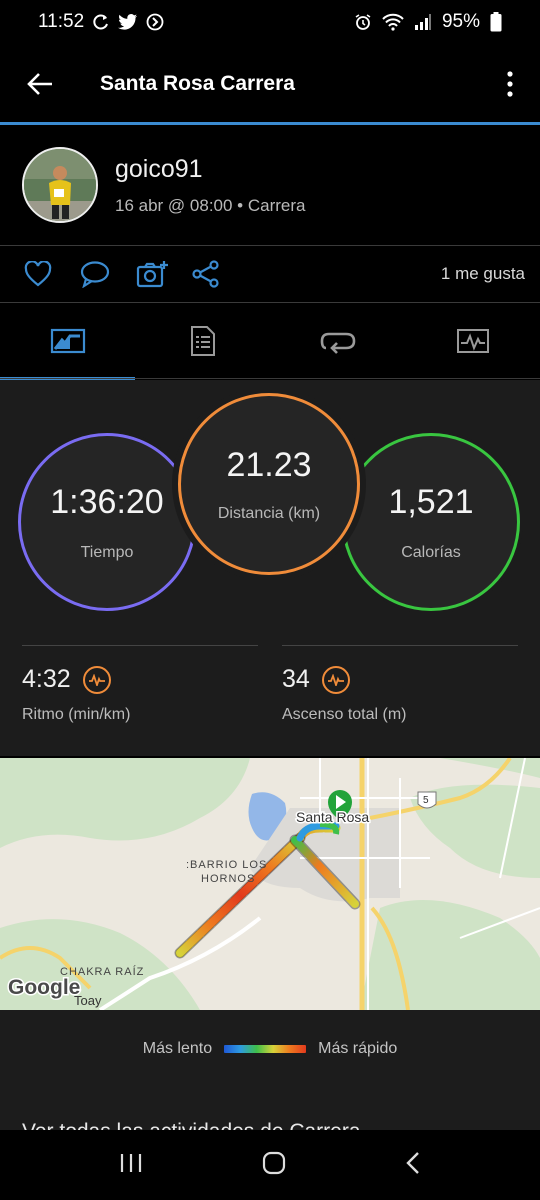 Image resolution: width=540 pixels, height=1200 pixels. I want to click on time-value: 1:36:20, so click(107, 501).